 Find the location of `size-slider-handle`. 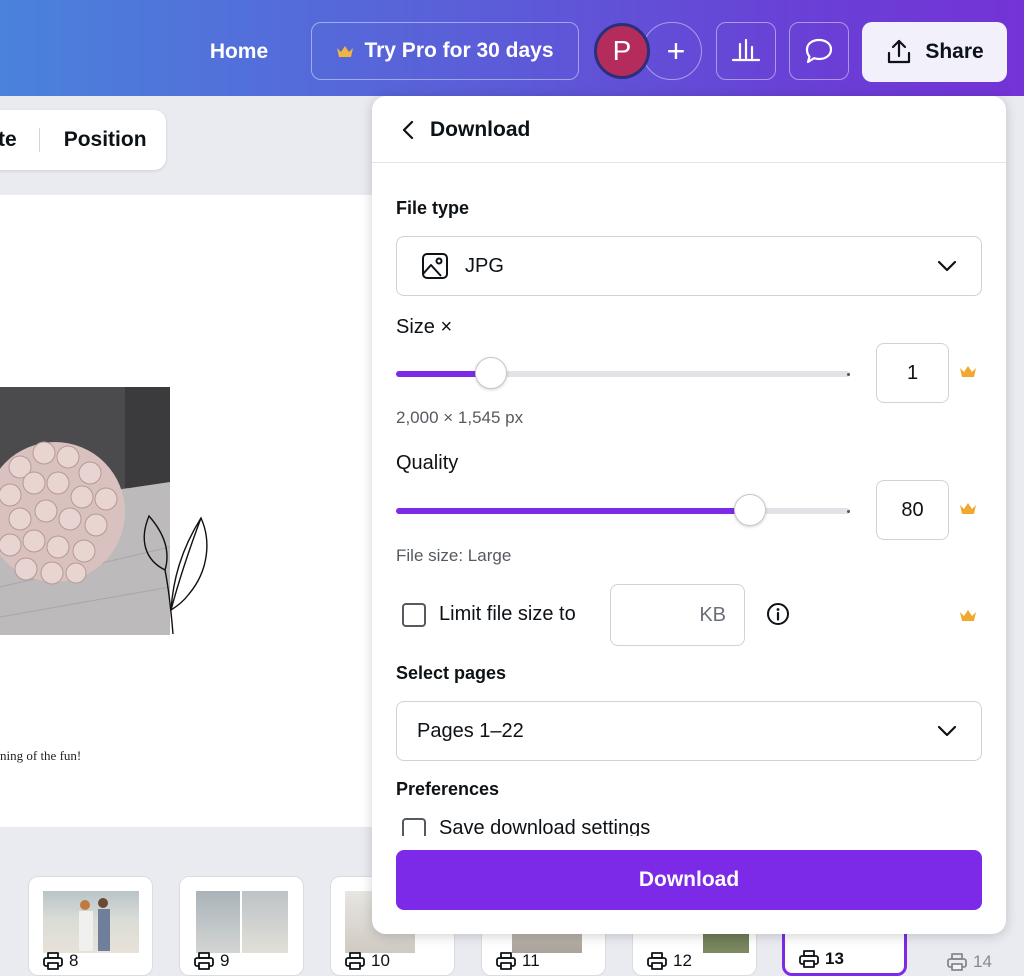

size-slider-handle is located at coordinates (491, 373).